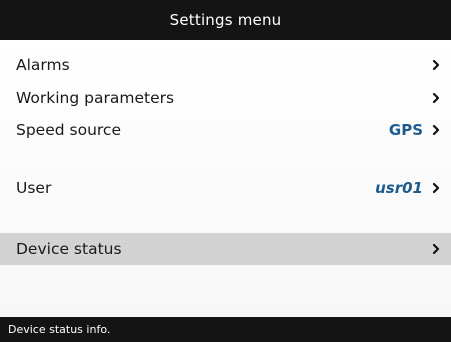  I want to click on title-bar: Settings menu, so click(225, 20).